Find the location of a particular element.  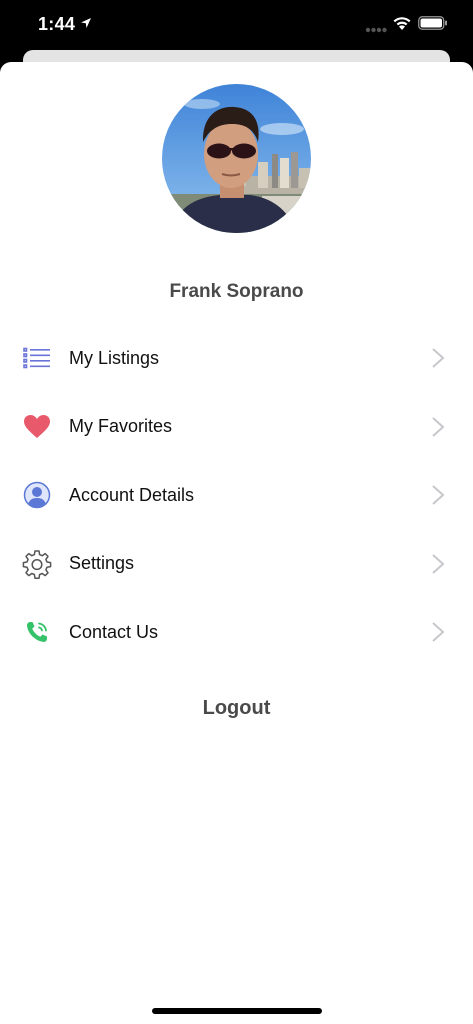

user-icon is located at coordinates (37, 495).